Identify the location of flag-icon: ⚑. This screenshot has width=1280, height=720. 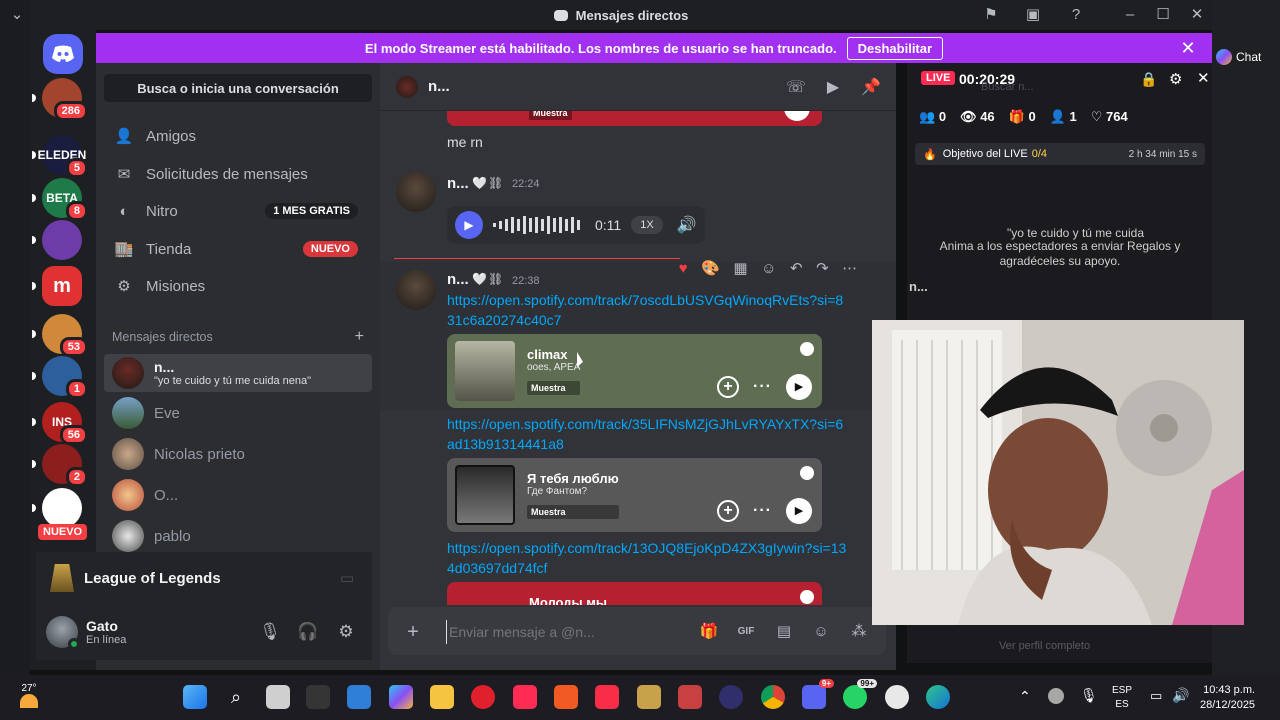
(991, 15).